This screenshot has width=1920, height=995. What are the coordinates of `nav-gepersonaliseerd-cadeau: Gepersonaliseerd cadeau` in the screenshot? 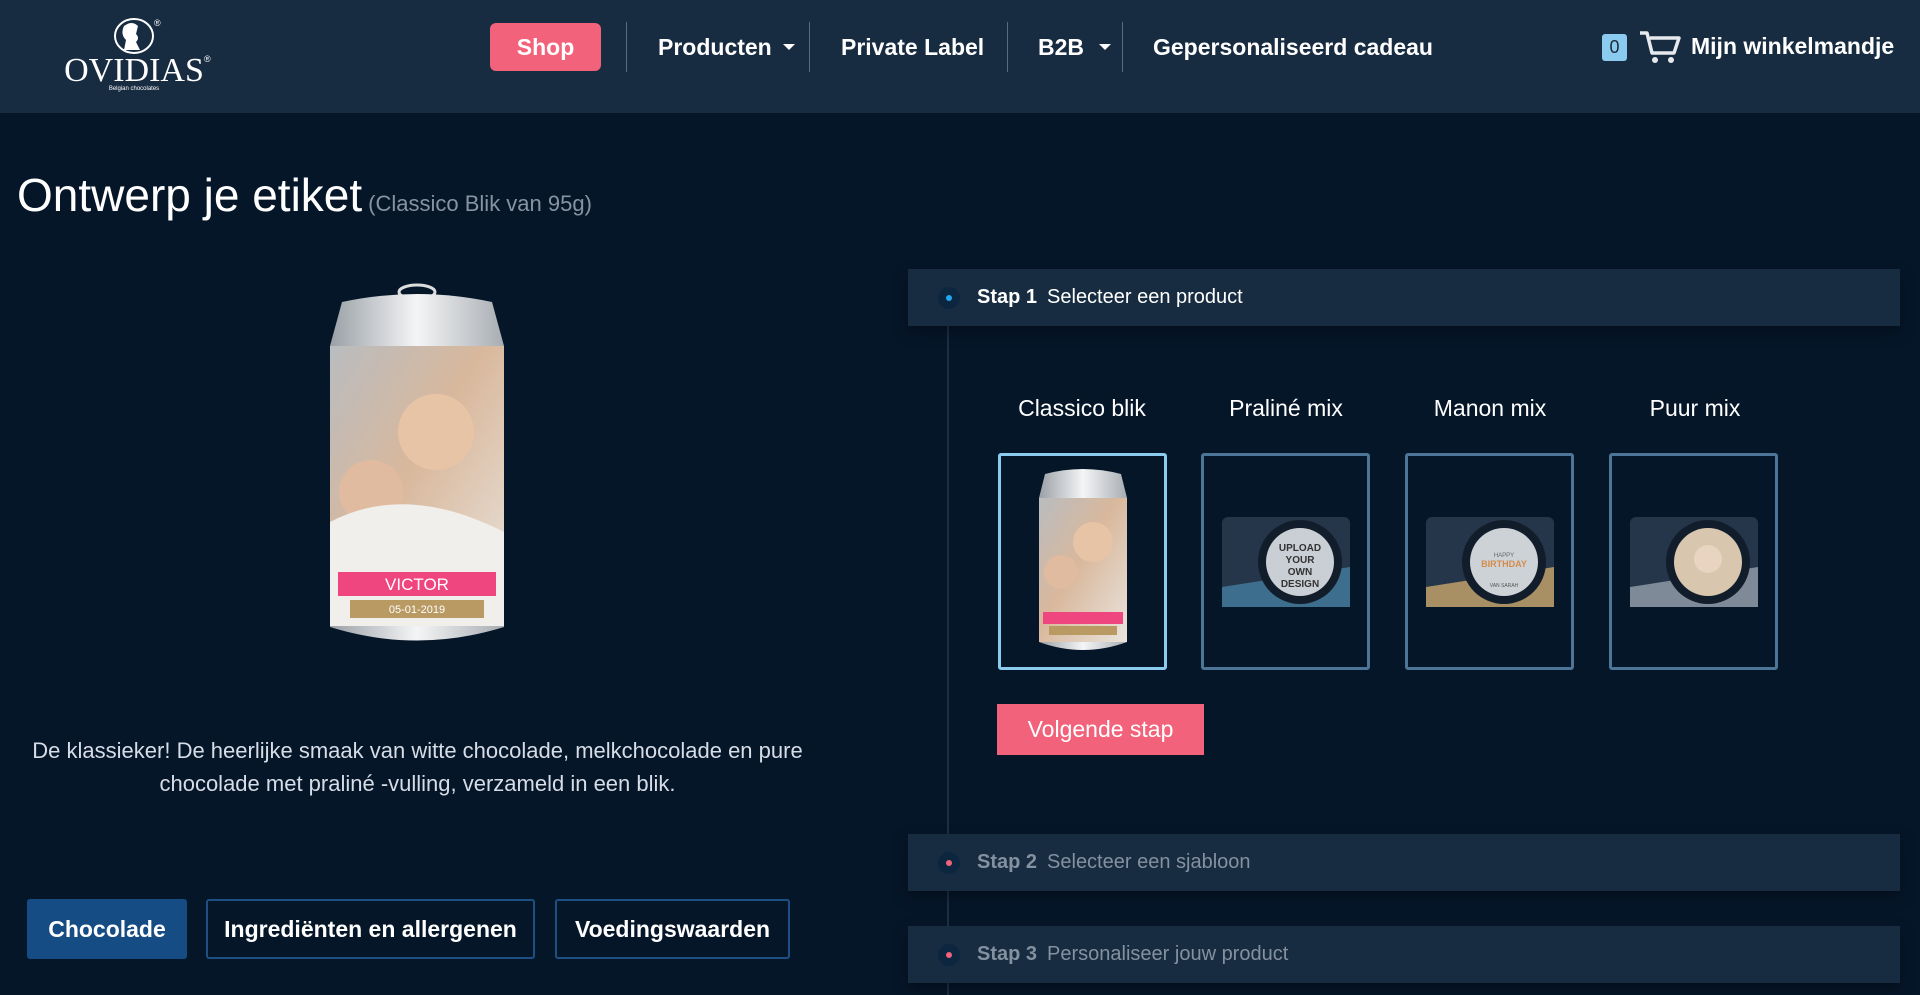 It's located at (1293, 47).